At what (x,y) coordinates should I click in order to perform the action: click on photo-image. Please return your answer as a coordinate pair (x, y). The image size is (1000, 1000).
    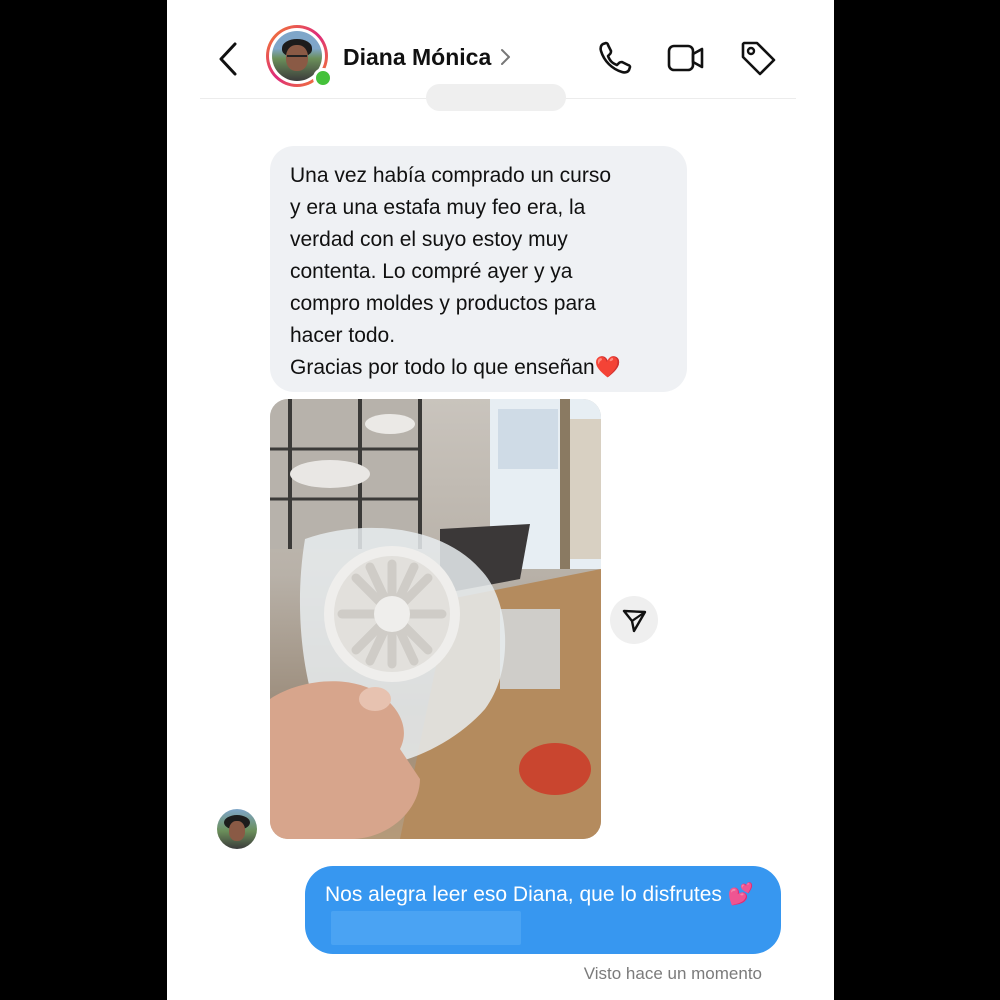
    Looking at the image, I should click on (435, 619).